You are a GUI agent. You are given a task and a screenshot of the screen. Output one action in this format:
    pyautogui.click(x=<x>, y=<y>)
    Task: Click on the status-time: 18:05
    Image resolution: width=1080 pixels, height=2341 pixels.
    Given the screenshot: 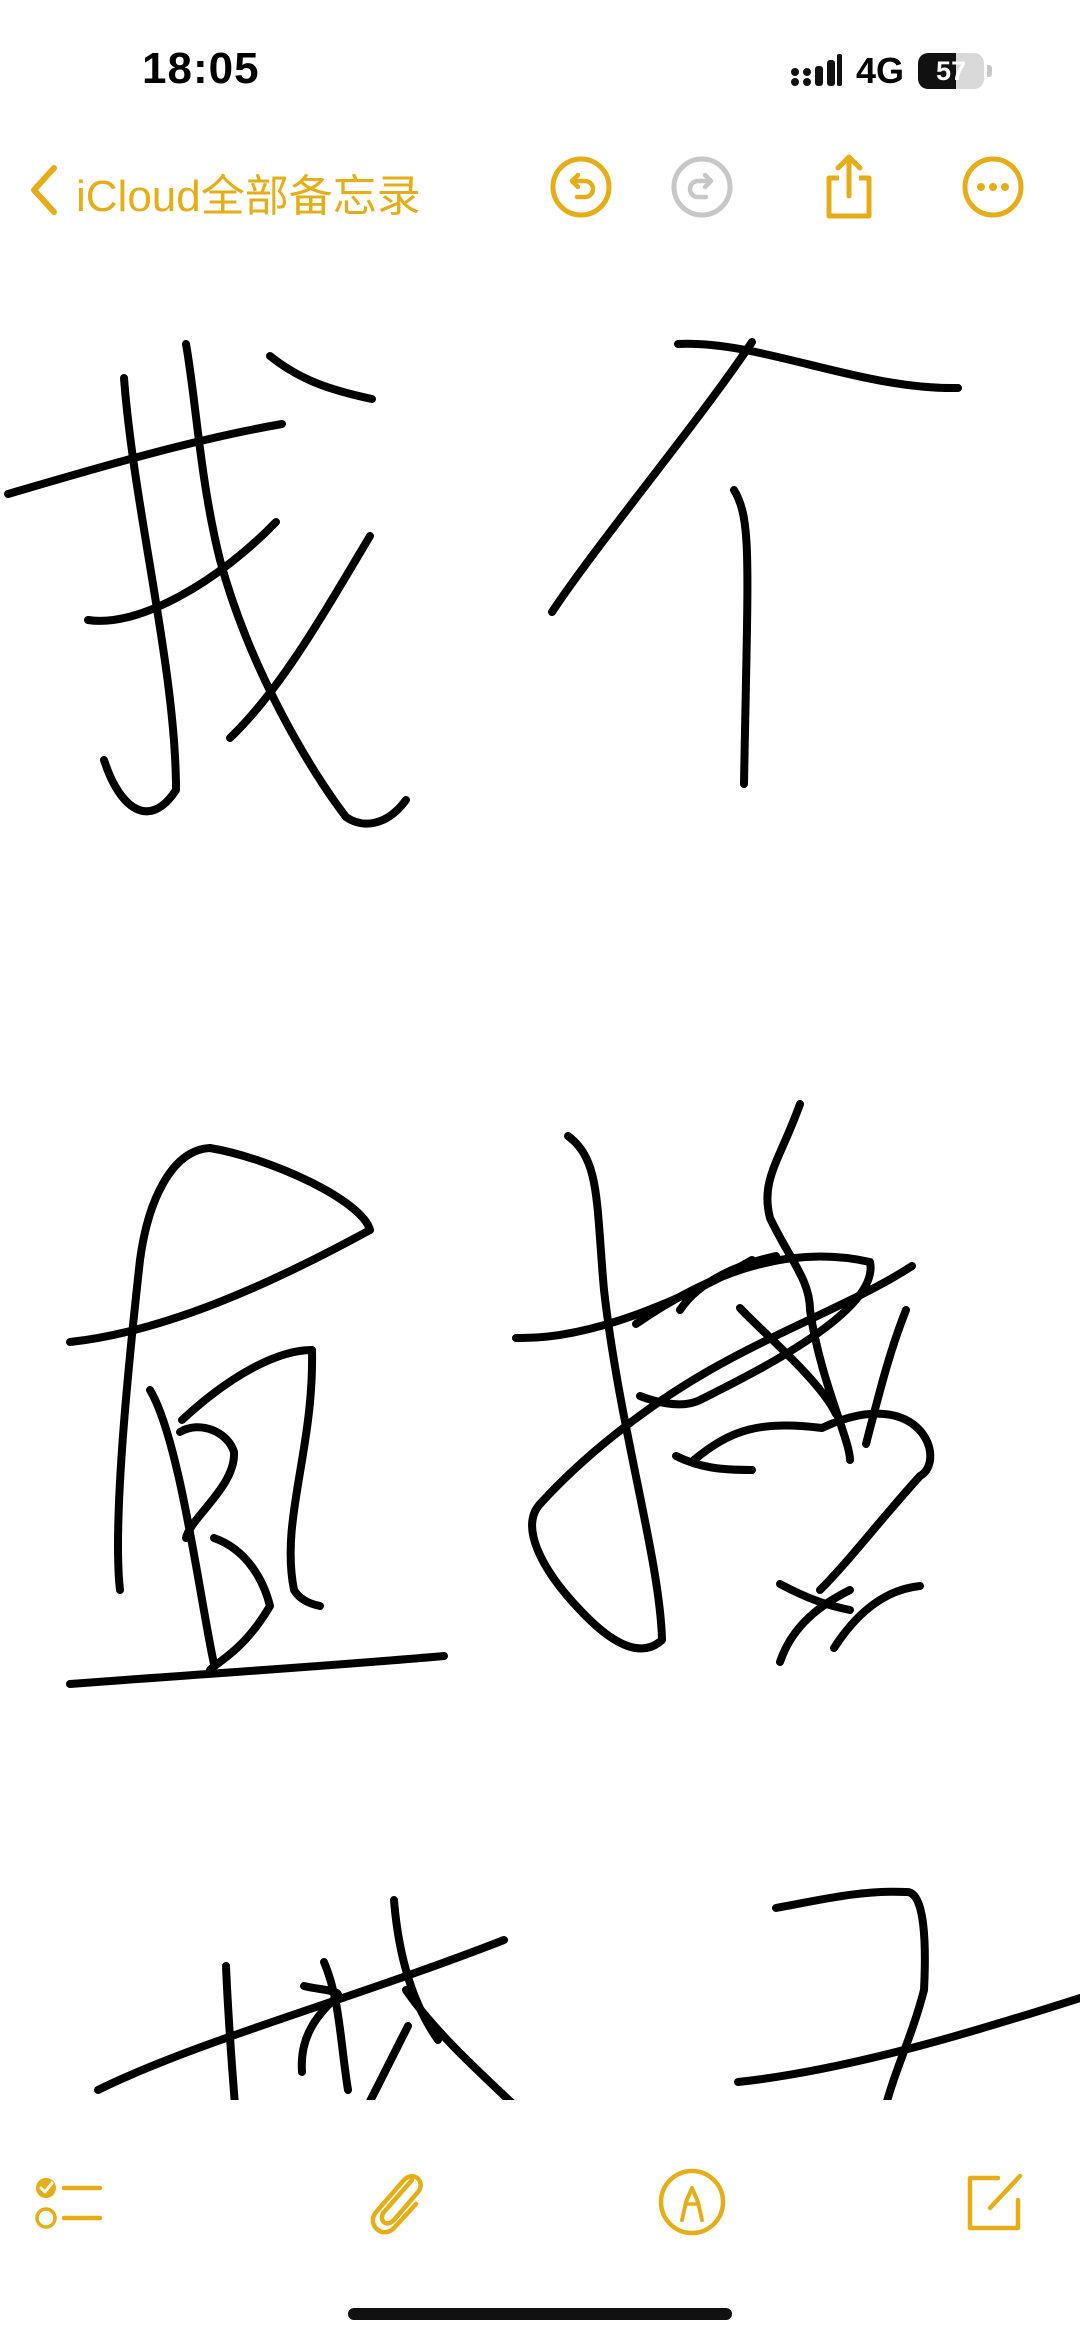 What is the action you would take?
    pyautogui.click(x=201, y=68)
    